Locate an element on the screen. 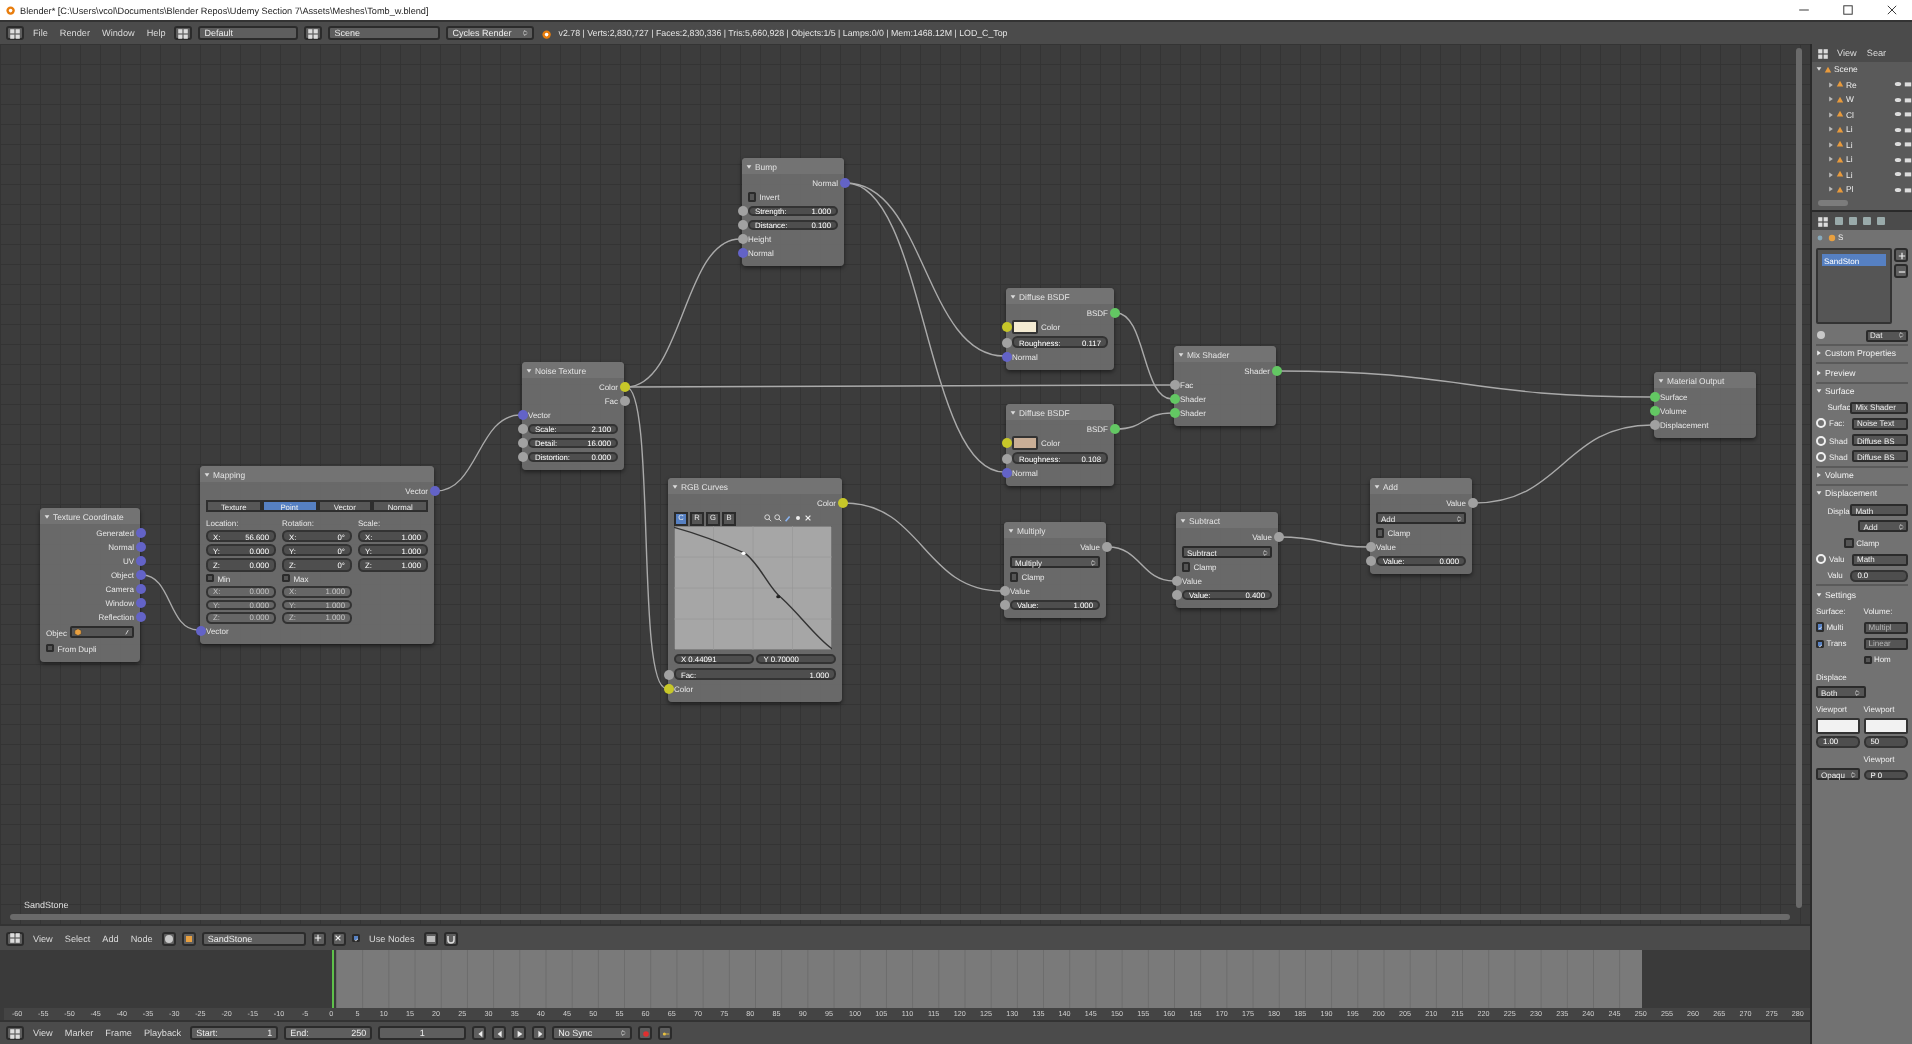 This screenshot has height=1044, width=1912. object-field is located at coordinates (101, 632).